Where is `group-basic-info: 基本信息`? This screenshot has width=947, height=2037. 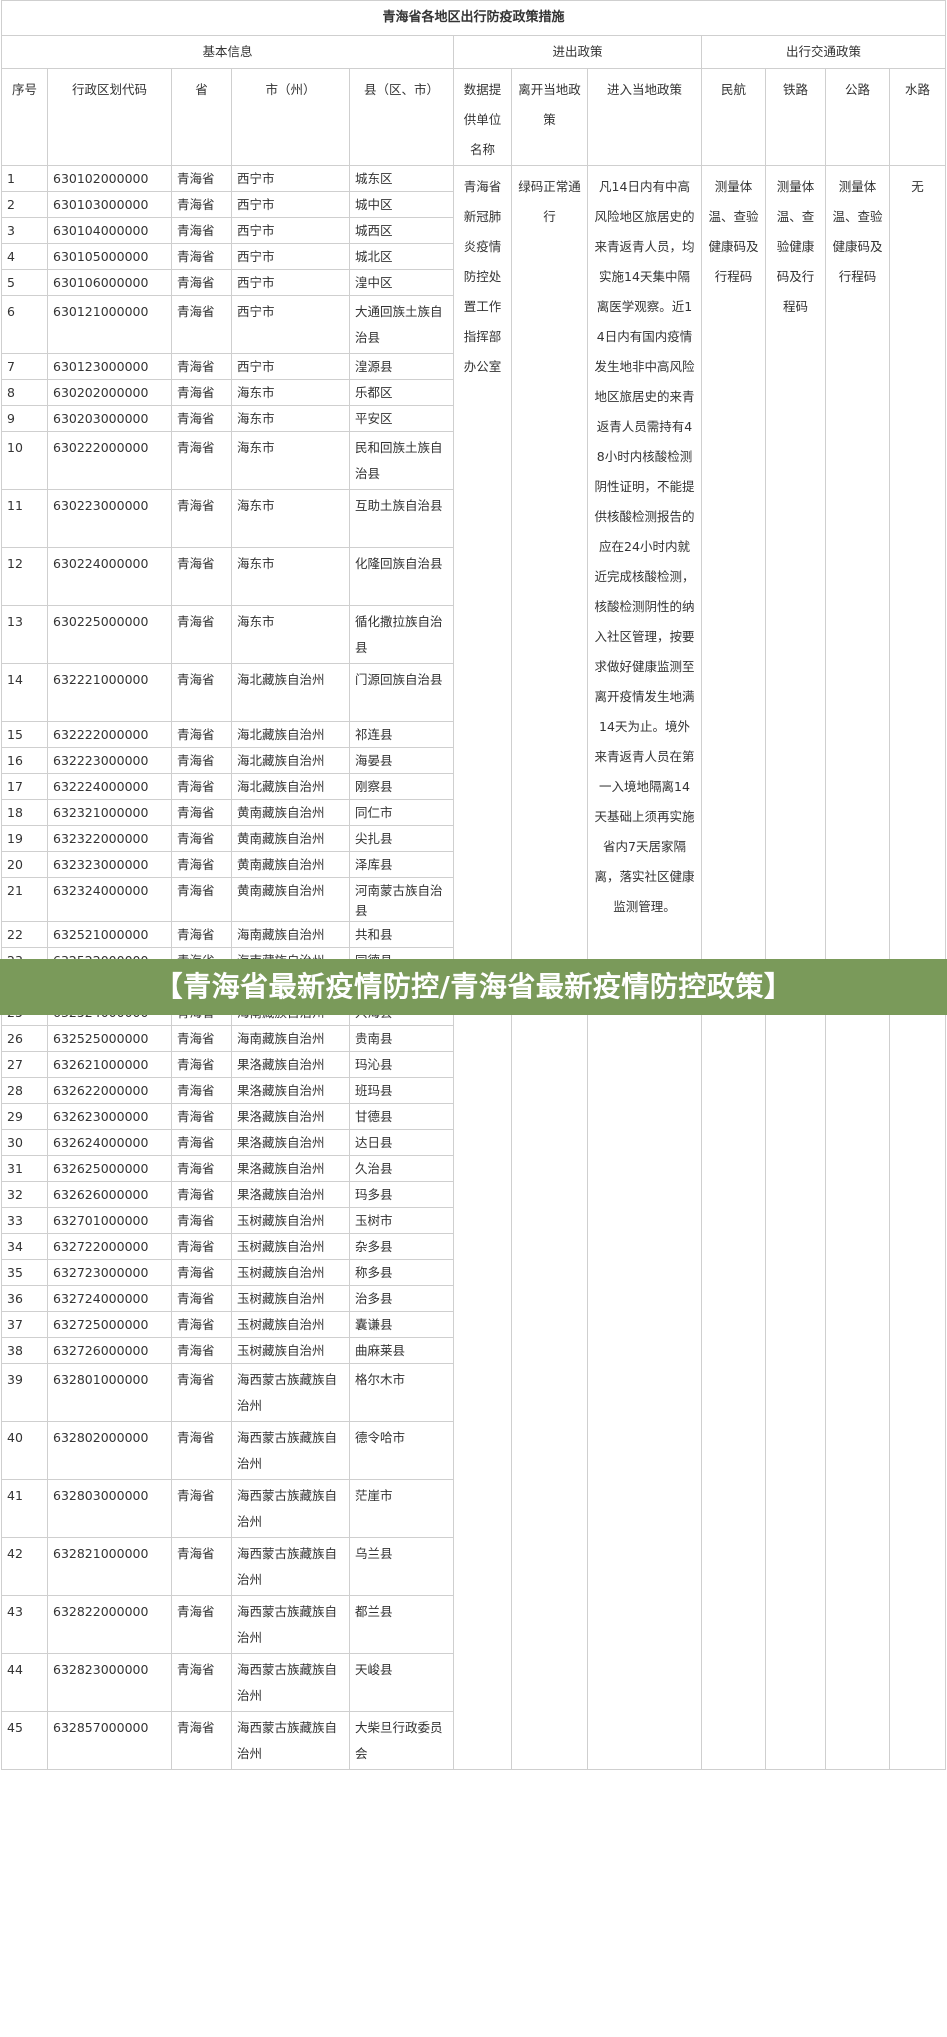
group-basic-info: 基本信息 is located at coordinates (227, 52).